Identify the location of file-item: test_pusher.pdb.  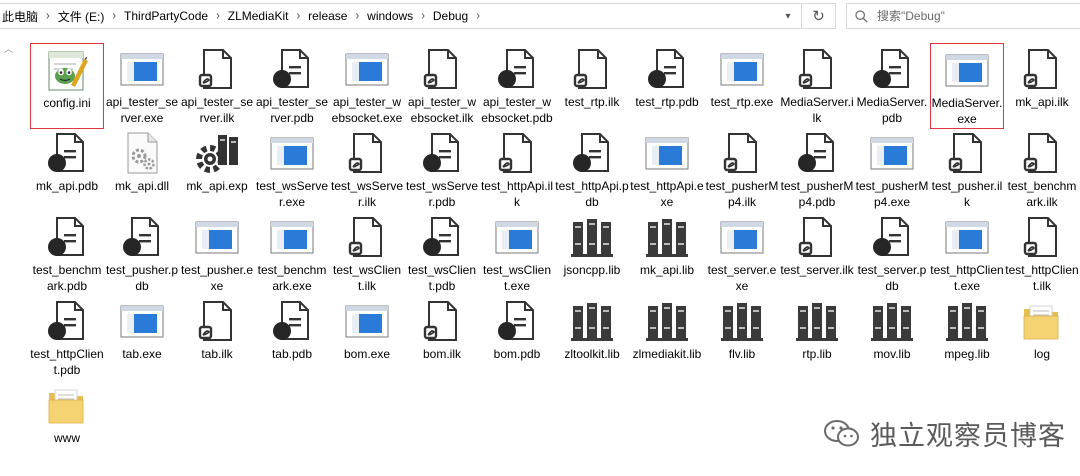
(142, 254).